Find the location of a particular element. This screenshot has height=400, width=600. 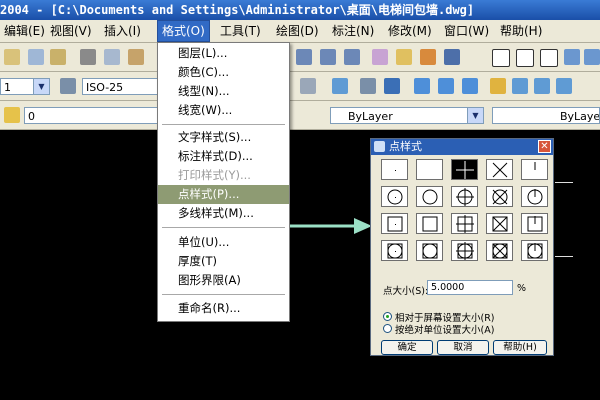

layer-value: 0 is located at coordinates (31, 116).